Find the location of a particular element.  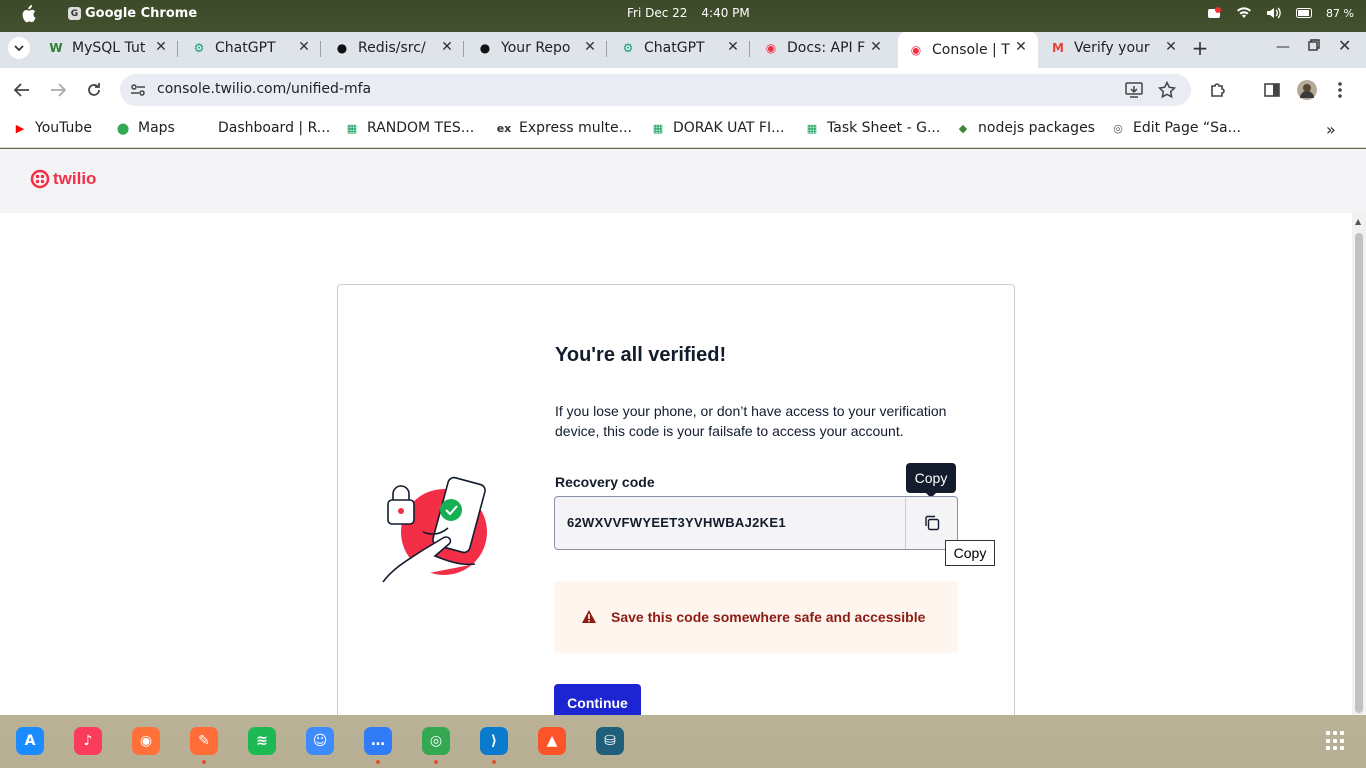

reload-button is located at coordinates (94, 90).